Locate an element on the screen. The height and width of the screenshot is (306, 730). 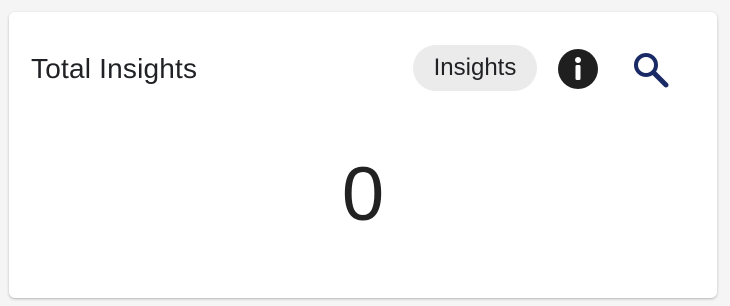
search-button is located at coordinates (651, 71).